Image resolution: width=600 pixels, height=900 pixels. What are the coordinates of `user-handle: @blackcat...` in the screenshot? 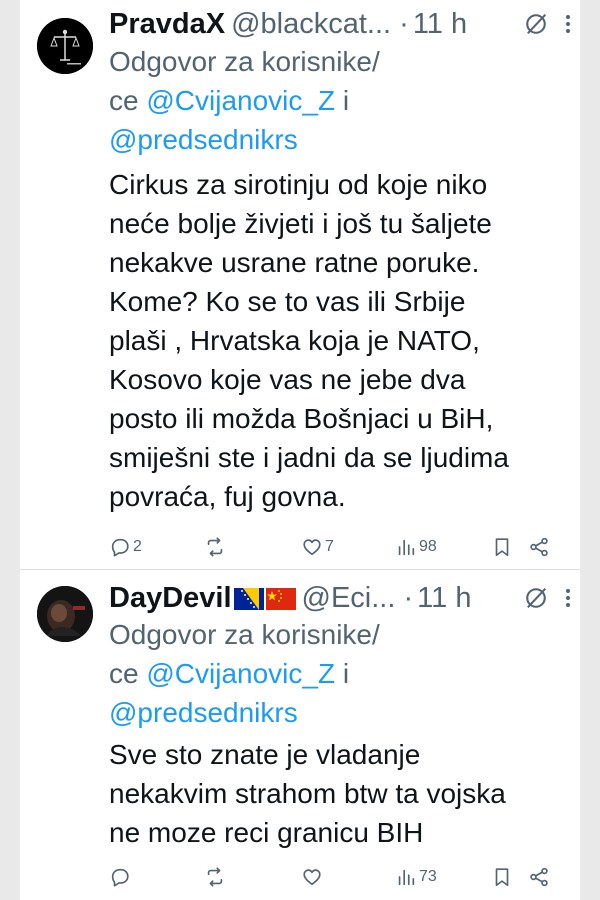 It's located at (311, 24).